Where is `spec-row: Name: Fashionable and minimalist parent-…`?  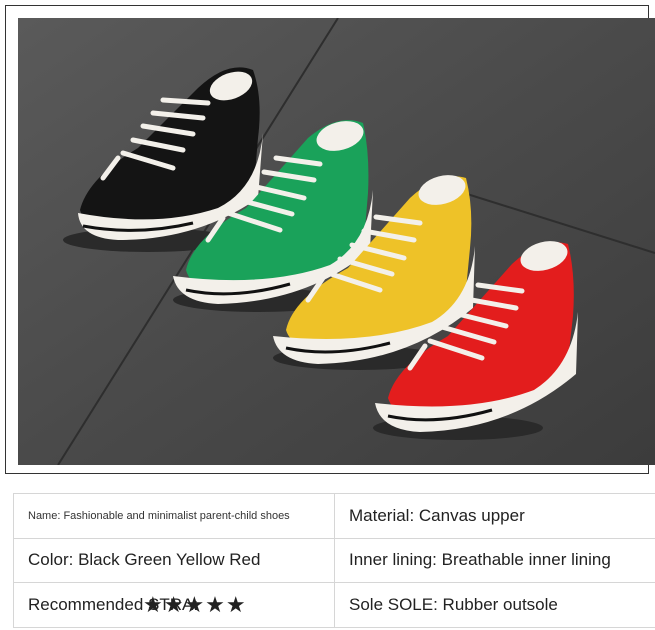
spec-row: Name: Fashionable and minimalist parent-… is located at coordinates (334, 516).